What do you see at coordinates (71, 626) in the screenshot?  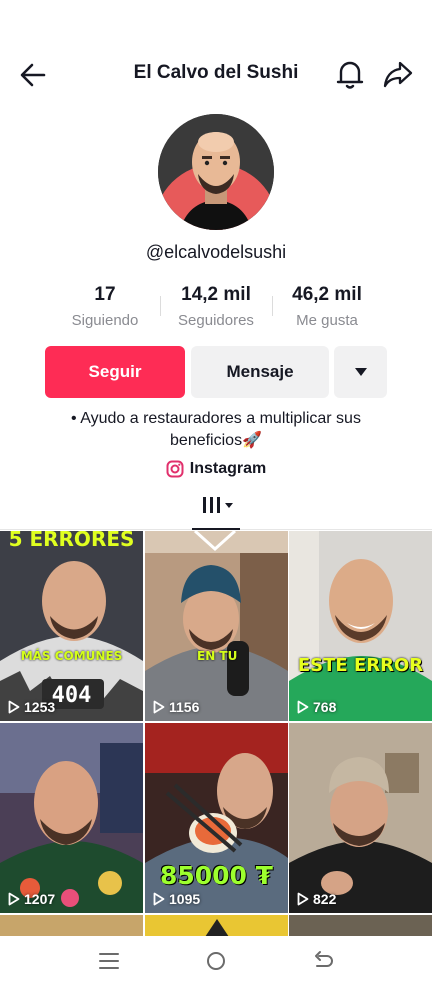 I see `video-thumbnail: 5 ERRORES MÁS COMUNES 404 1253` at bounding box center [71, 626].